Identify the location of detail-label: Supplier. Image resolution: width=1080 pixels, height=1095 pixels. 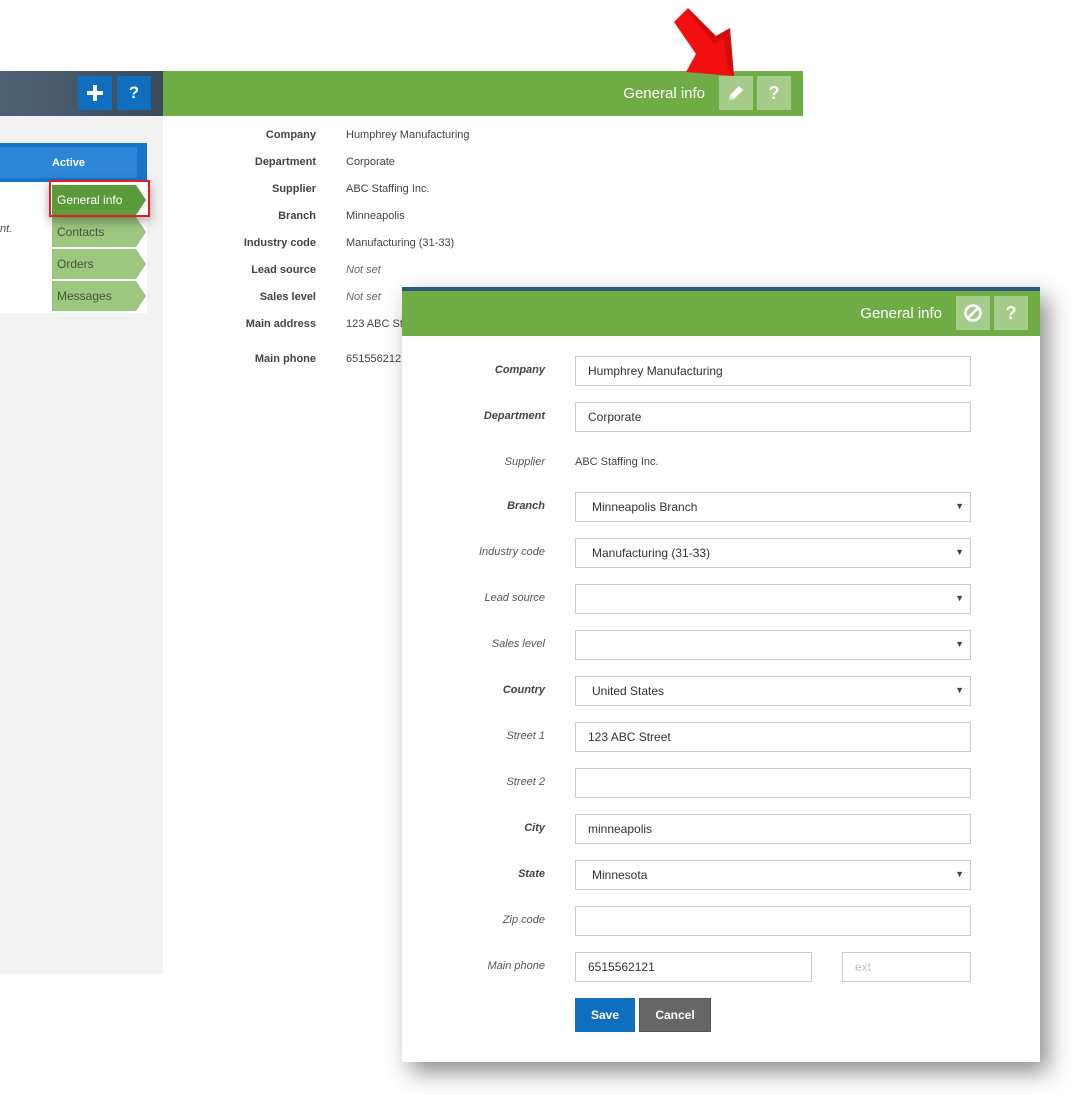
(293, 189).